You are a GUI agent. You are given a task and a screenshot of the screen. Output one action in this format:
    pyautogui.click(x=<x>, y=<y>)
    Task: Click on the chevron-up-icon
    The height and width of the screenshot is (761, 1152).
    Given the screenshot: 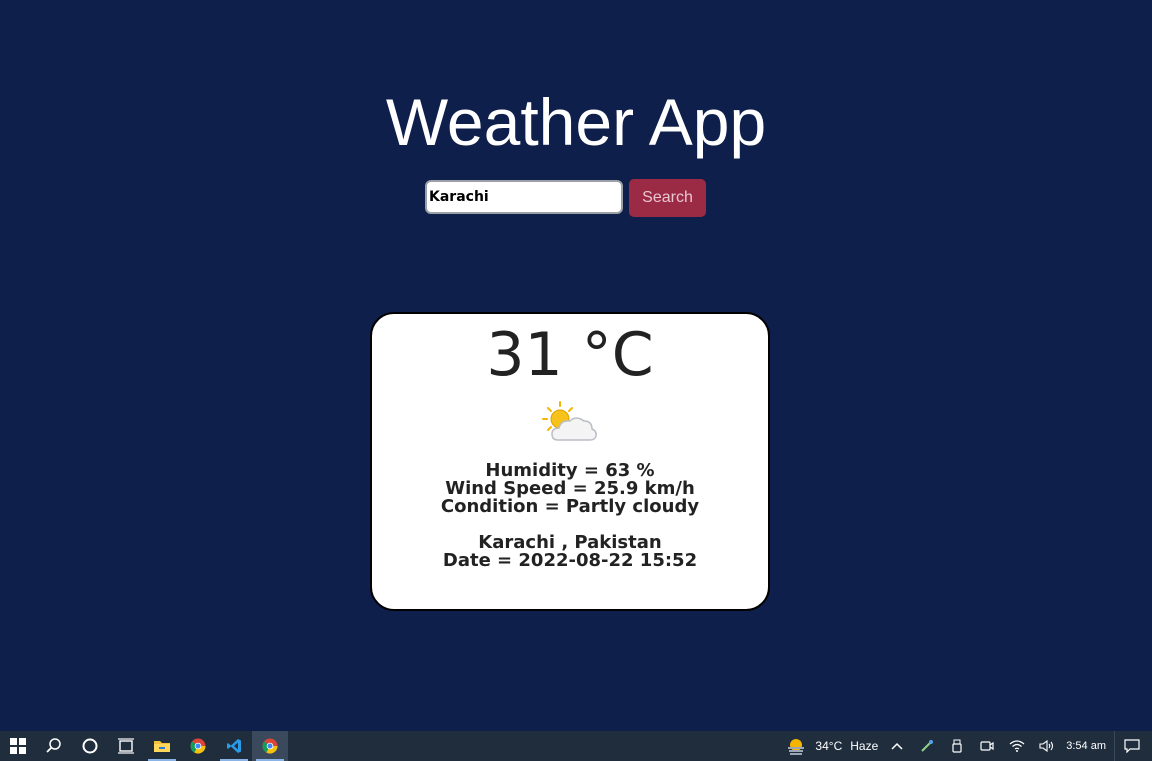 What is the action you would take?
    pyautogui.click(x=897, y=746)
    